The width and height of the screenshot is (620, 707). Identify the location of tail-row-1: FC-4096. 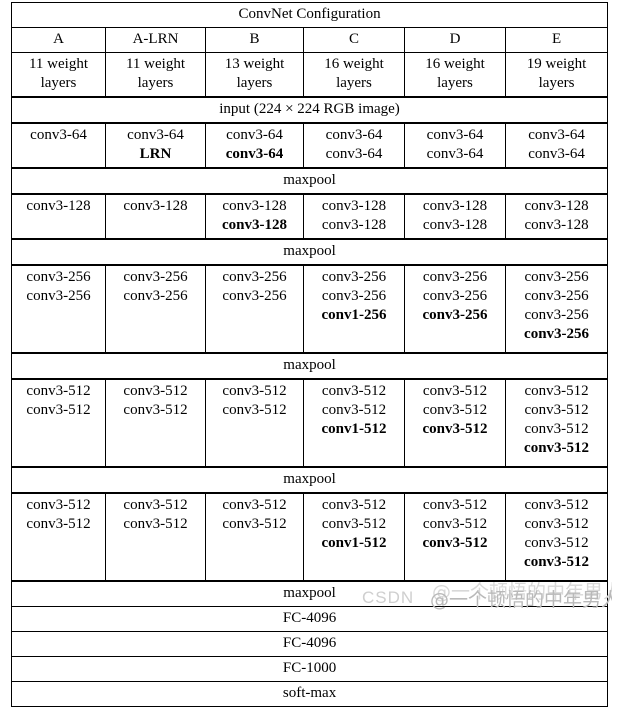
(309, 619).